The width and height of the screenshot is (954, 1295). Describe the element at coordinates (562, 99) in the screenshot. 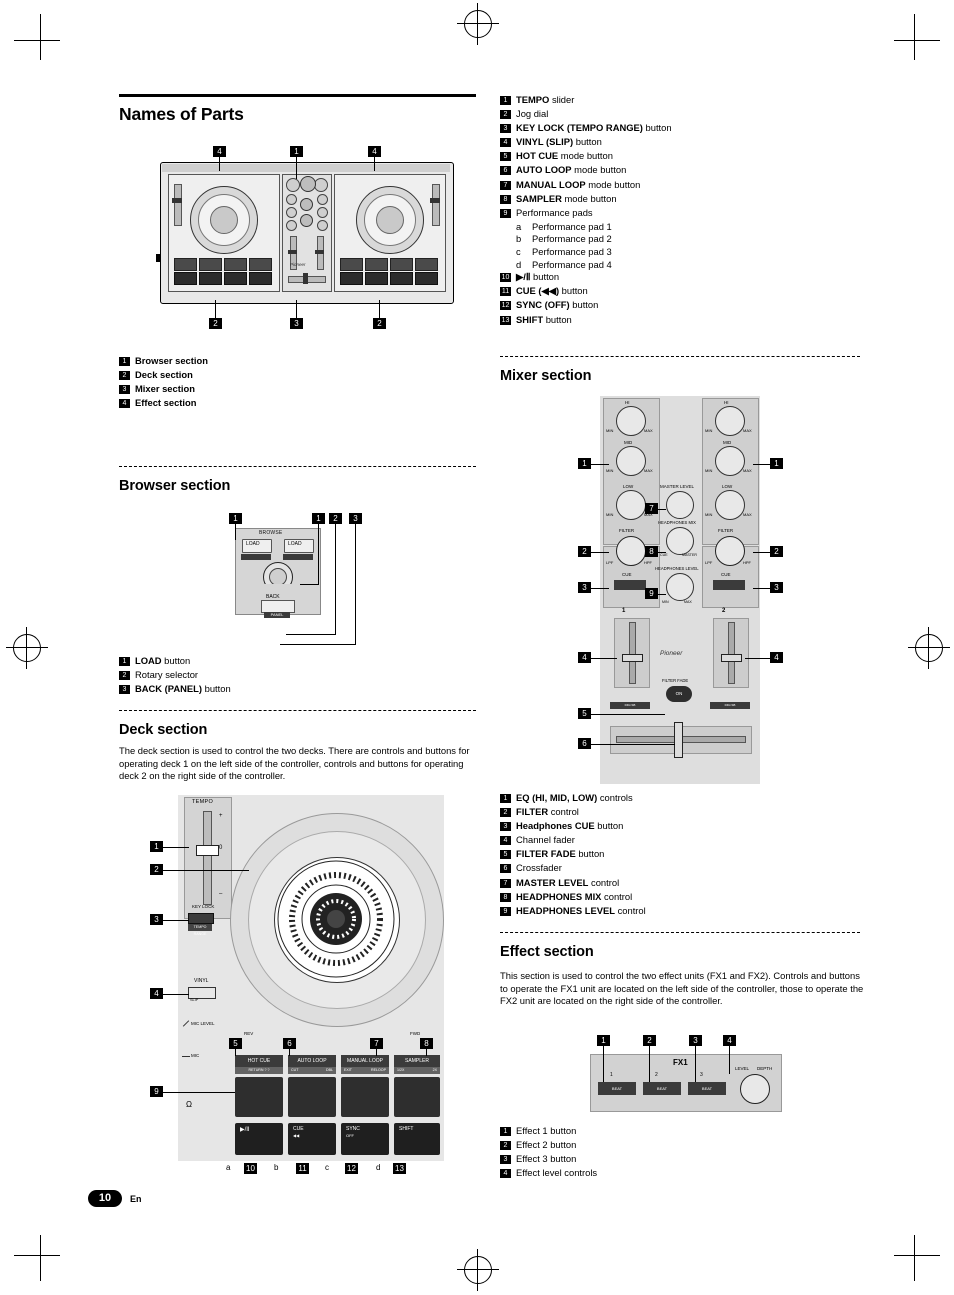

I see `item-rest: slider` at that location.